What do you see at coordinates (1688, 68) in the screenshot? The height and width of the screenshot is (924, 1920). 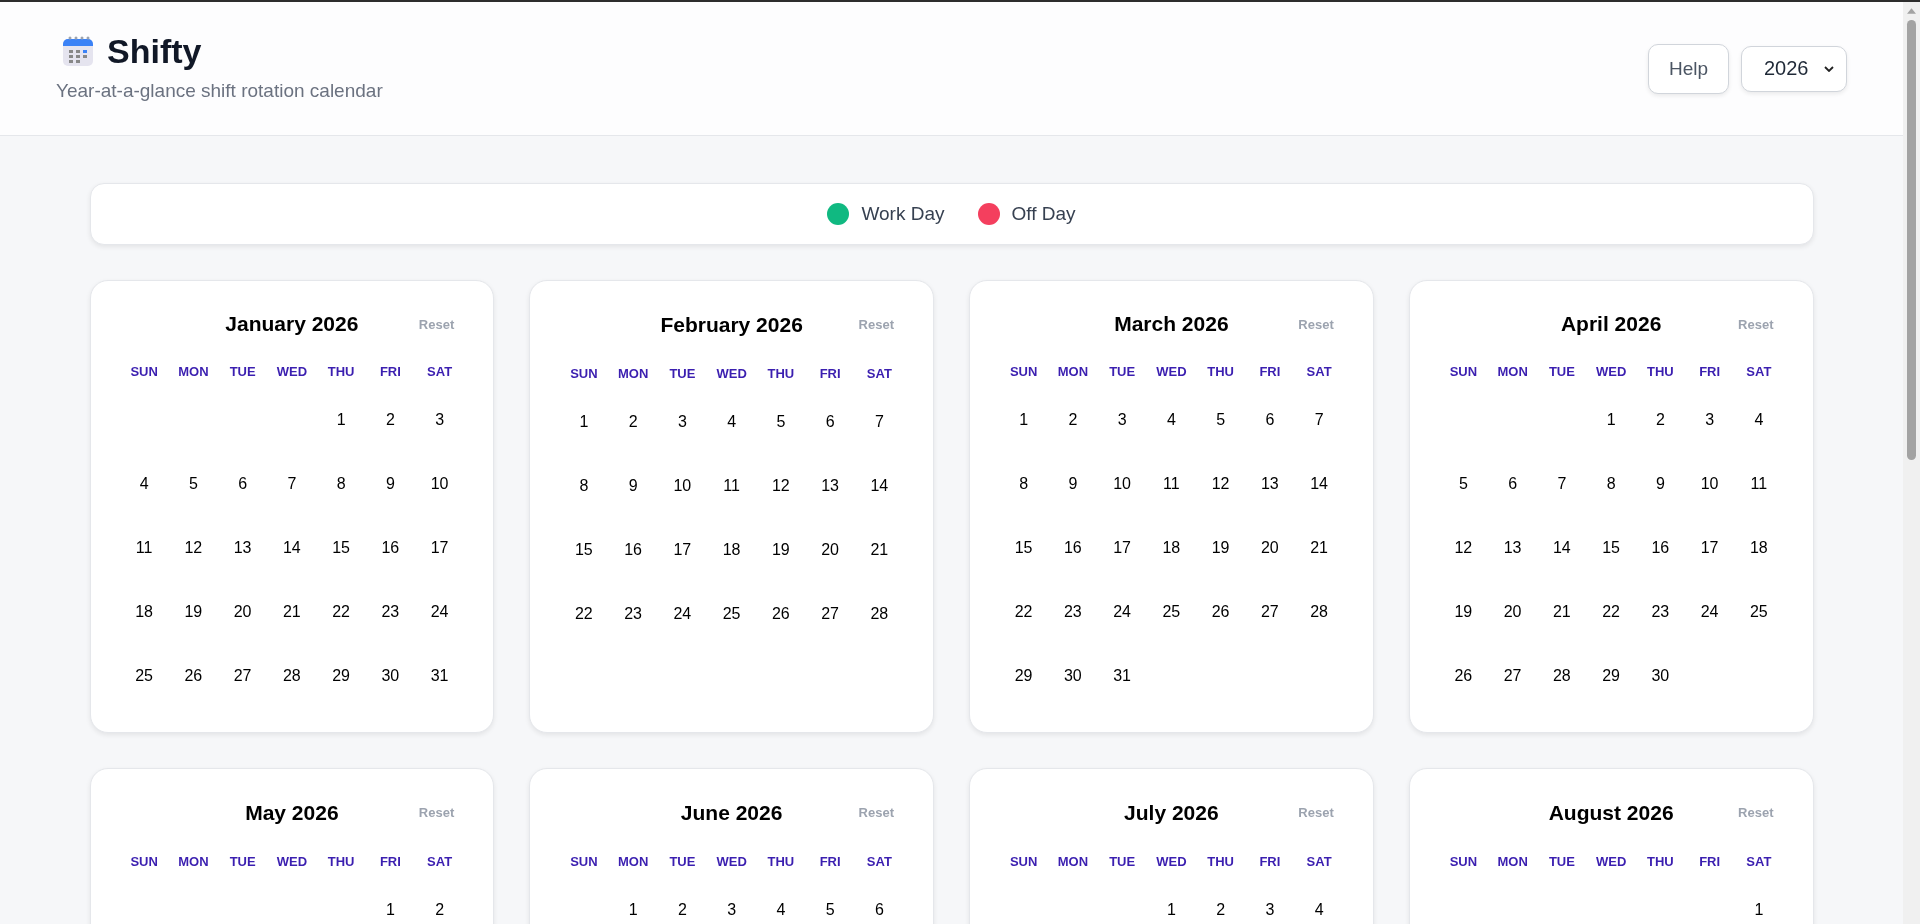 I see `help-button: Help` at bounding box center [1688, 68].